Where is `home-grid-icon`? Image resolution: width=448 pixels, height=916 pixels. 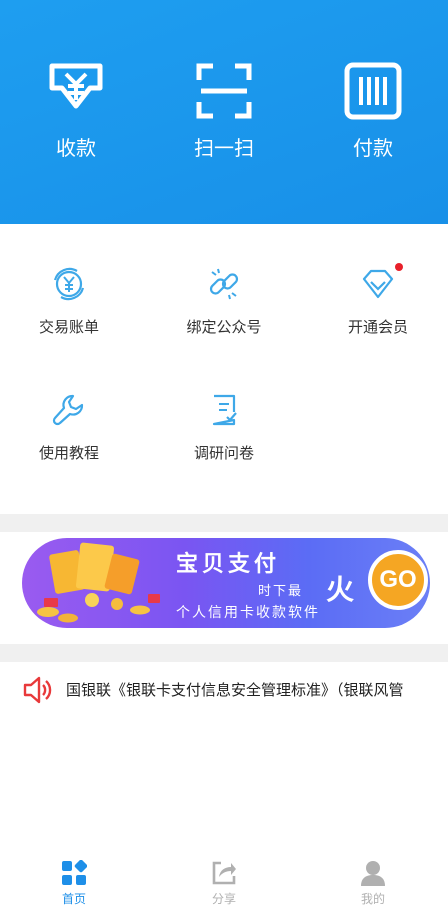 home-grid-icon is located at coordinates (74, 872).